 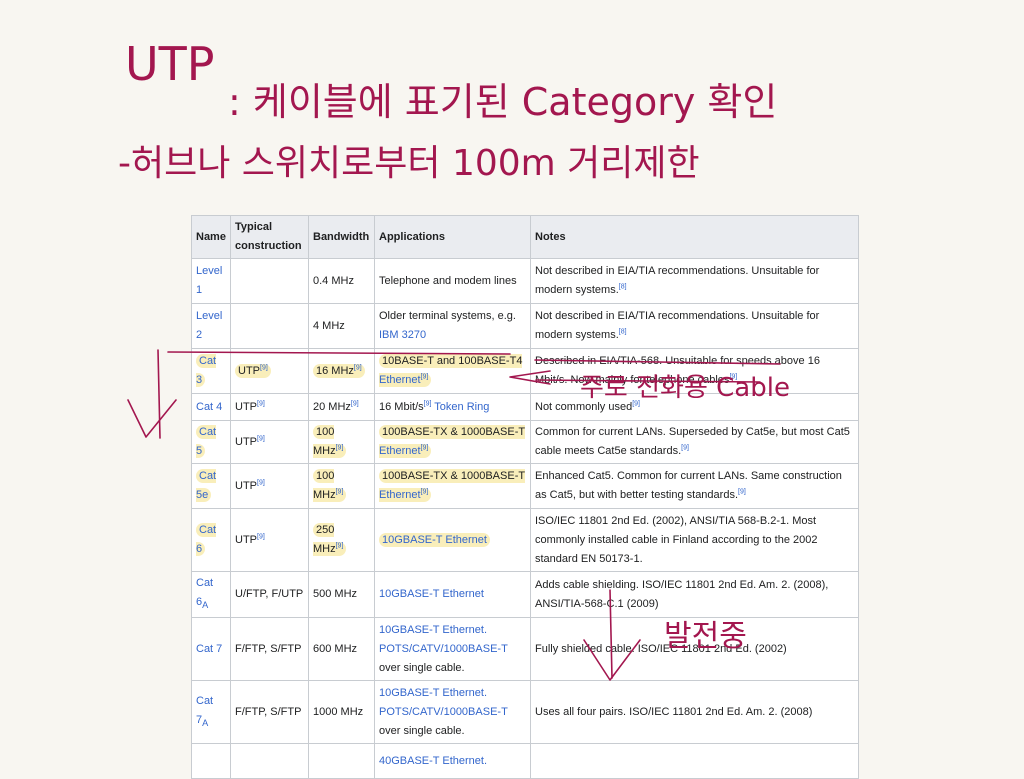 I want to click on table-row: 40GBASE-T Ethernet., so click(x=525, y=761).